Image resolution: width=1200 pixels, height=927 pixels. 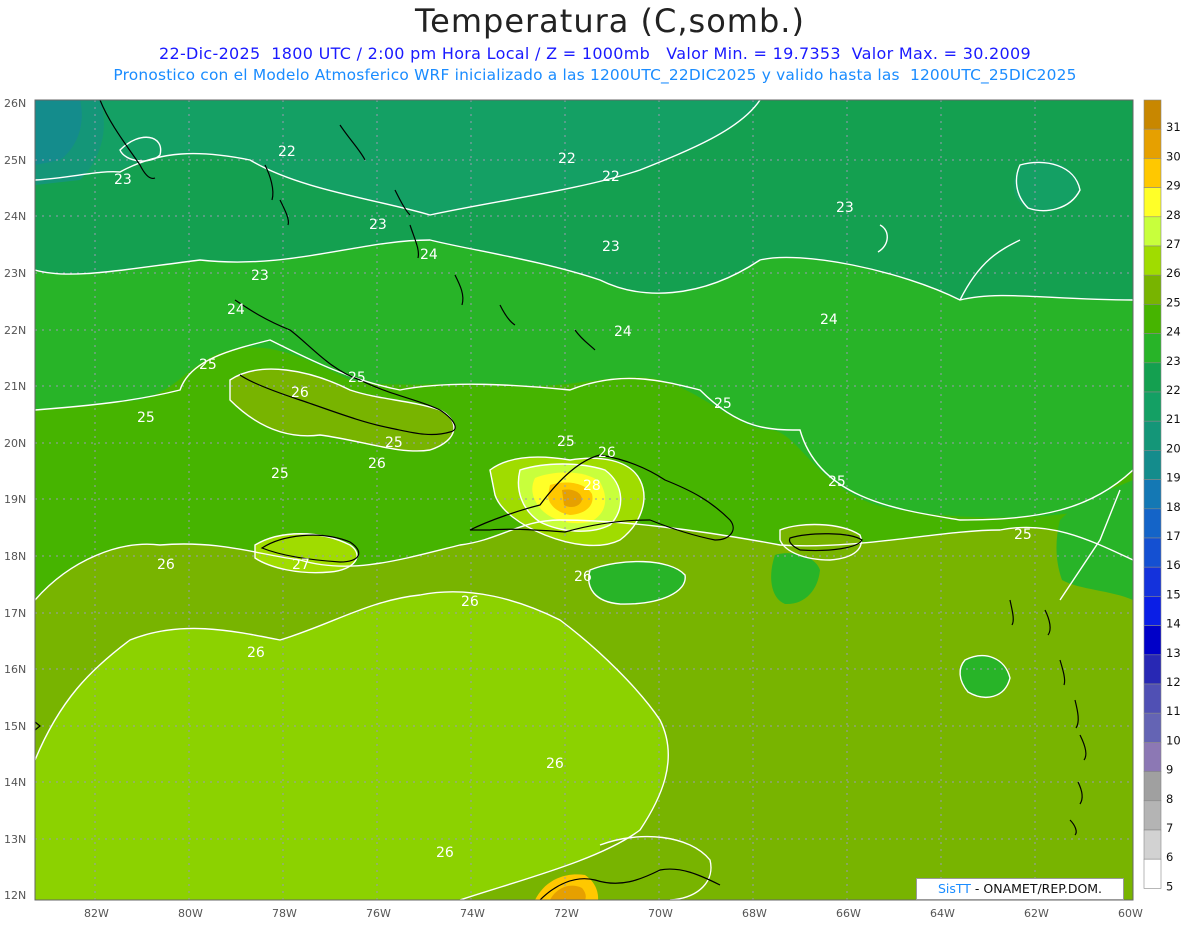 I want to click on lat-label: 21N, so click(x=15, y=386).